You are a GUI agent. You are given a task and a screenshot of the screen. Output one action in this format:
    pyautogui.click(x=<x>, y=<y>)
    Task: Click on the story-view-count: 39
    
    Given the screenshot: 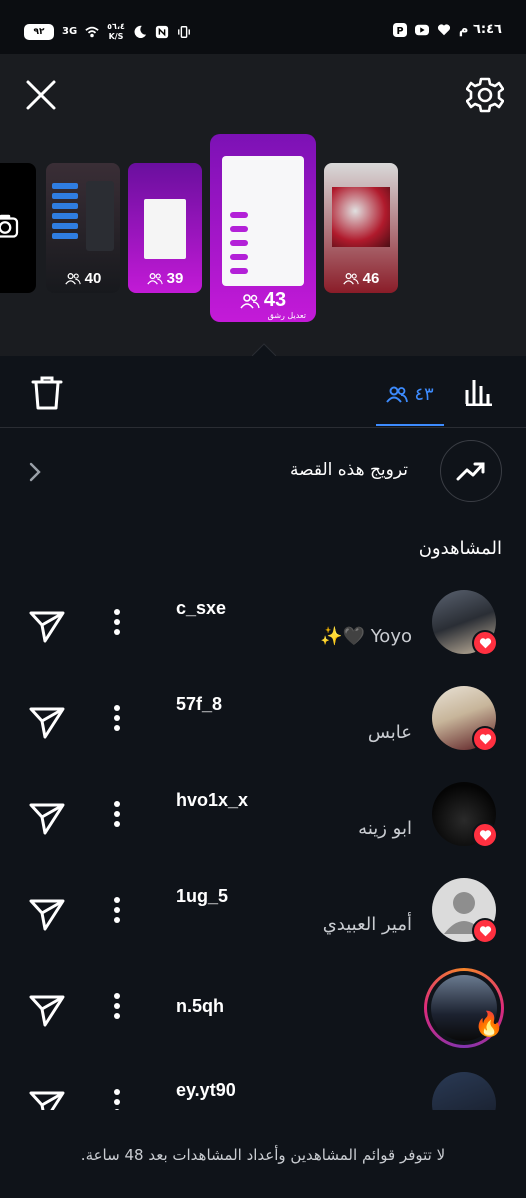 What is the action you would take?
    pyautogui.click(x=165, y=278)
    